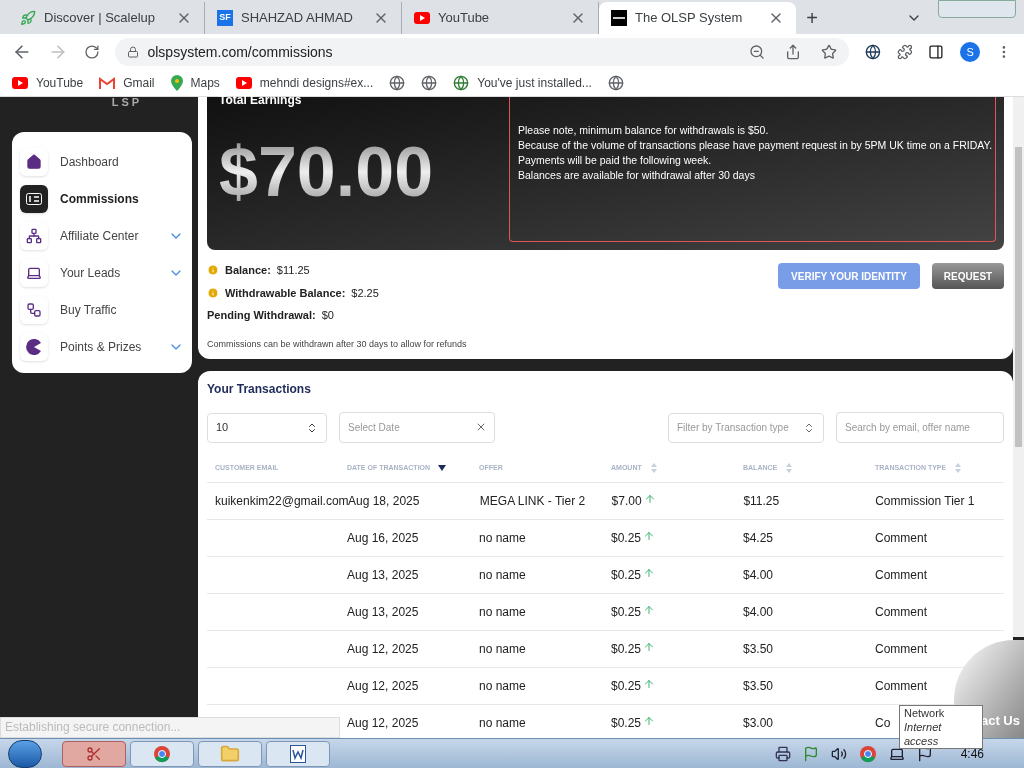 The height and width of the screenshot is (768, 1024). What do you see at coordinates (481, 427) in the screenshot?
I see `clear-icon` at bounding box center [481, 427].